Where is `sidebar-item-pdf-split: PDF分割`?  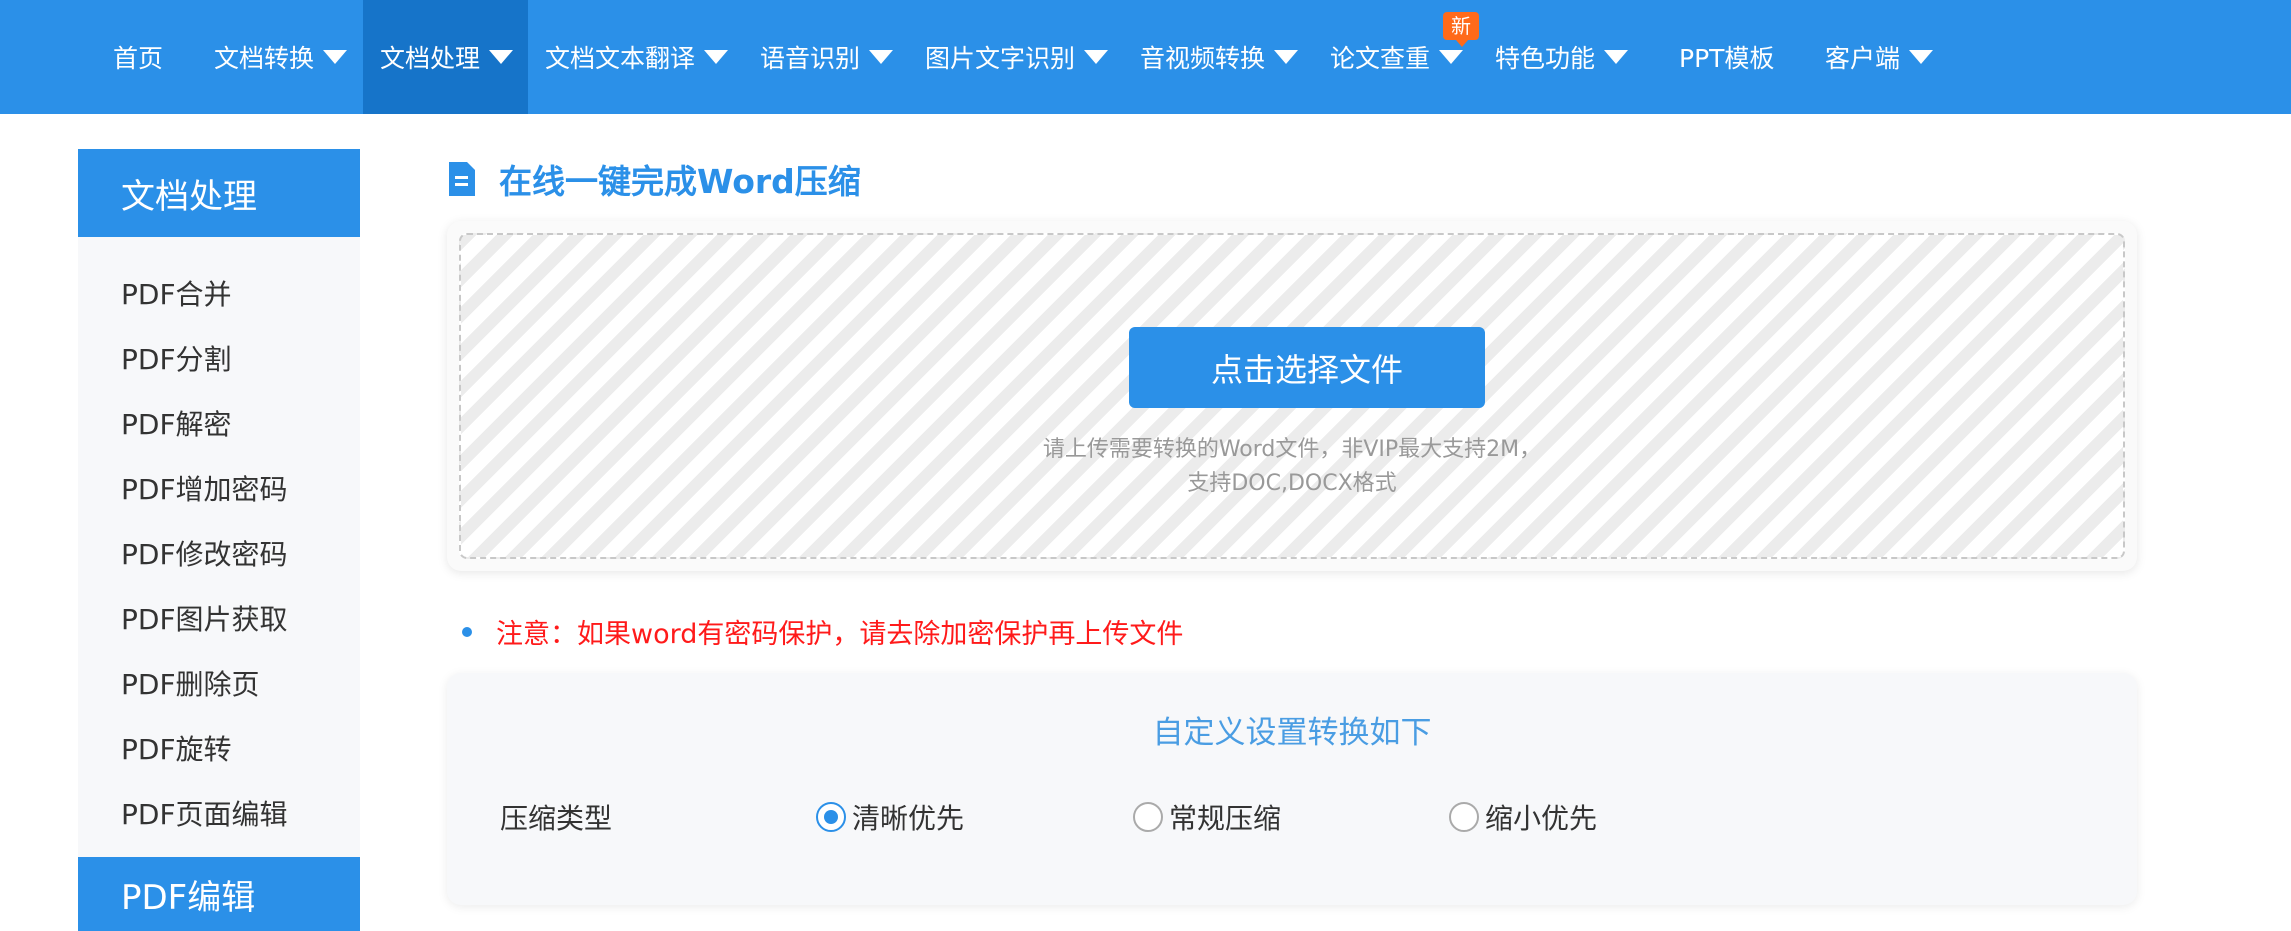 sidebar-item-pdf-split: PDF分割 is located at coordinates (176, 358).